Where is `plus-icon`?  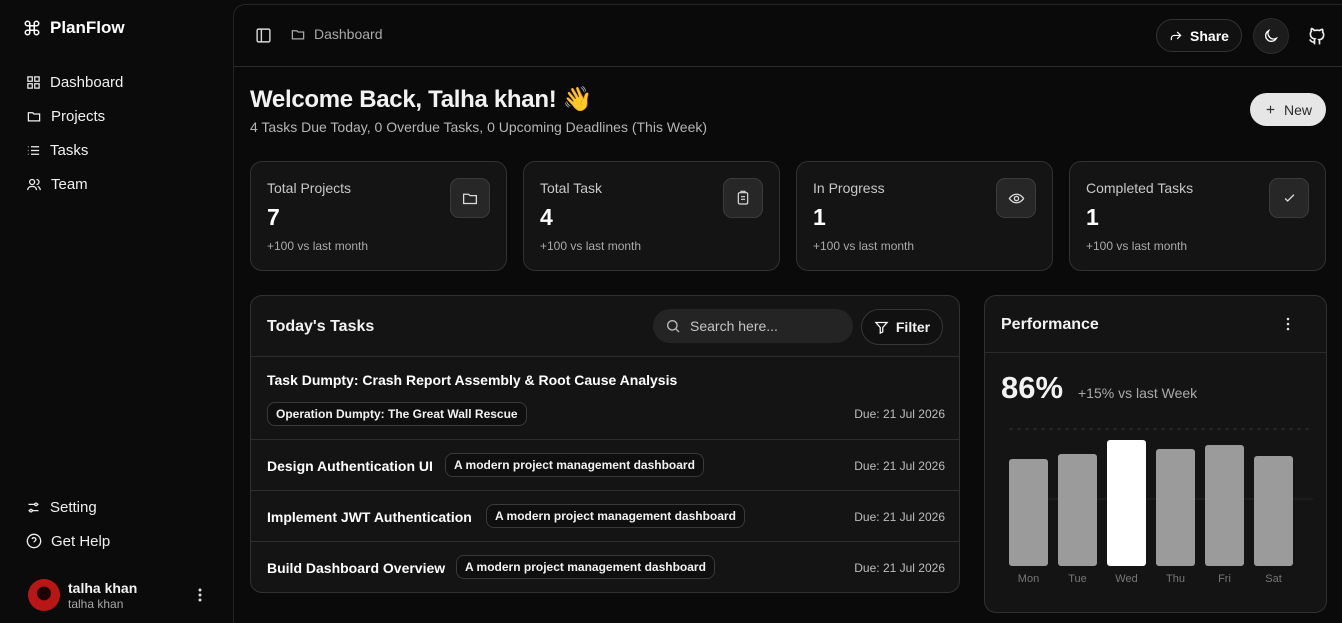
plus-icon is located at coordinates (1270, 109).